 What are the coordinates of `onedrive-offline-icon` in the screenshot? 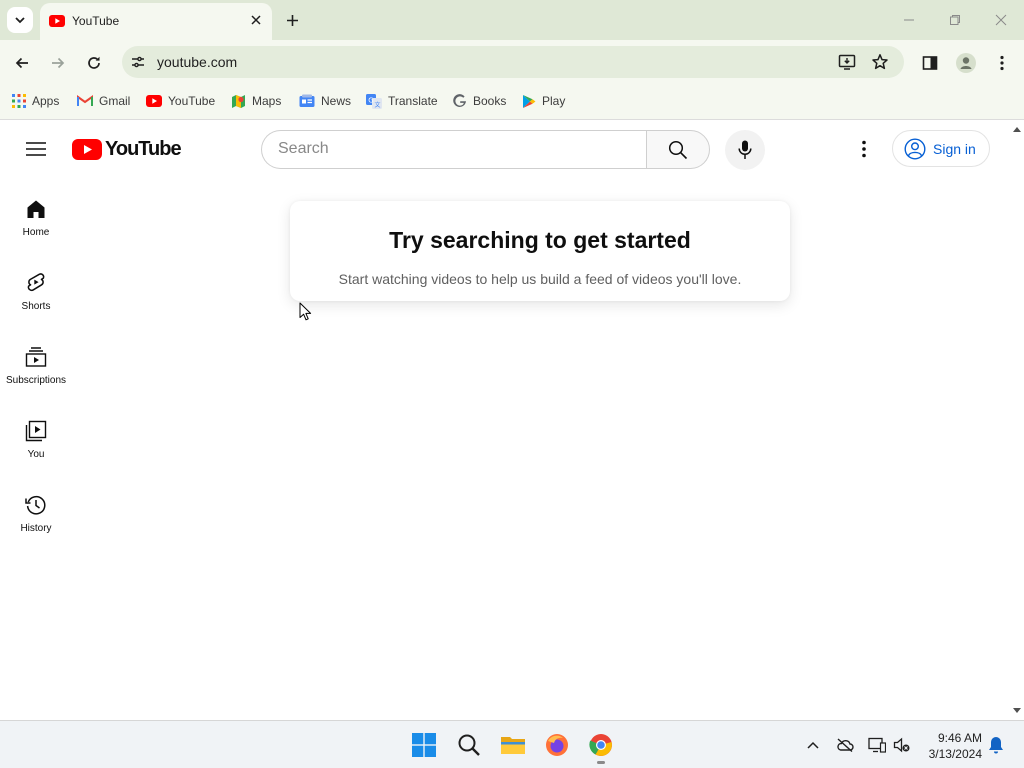 It's located at (845, 745).